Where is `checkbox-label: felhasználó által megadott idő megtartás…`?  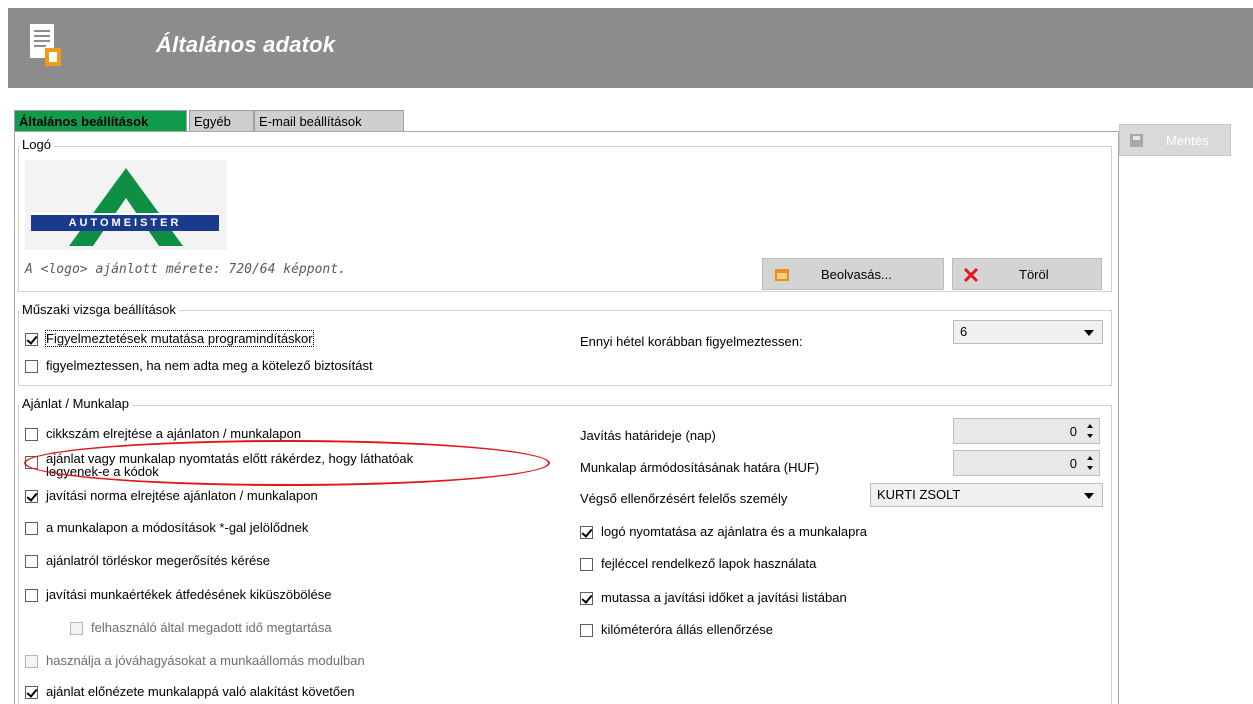 checkbox-label: felhasználó által megadott idő megtartás… is located at coordinates (211, 627).